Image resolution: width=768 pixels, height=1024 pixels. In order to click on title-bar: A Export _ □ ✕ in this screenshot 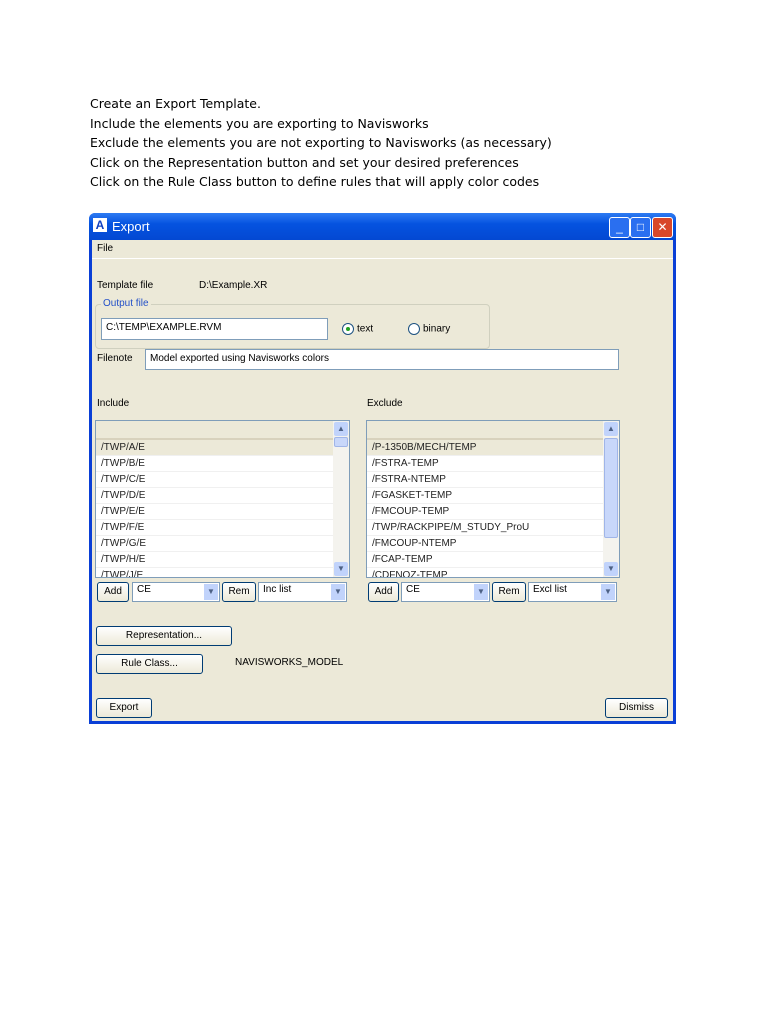, I will do `click(382, 226)`.